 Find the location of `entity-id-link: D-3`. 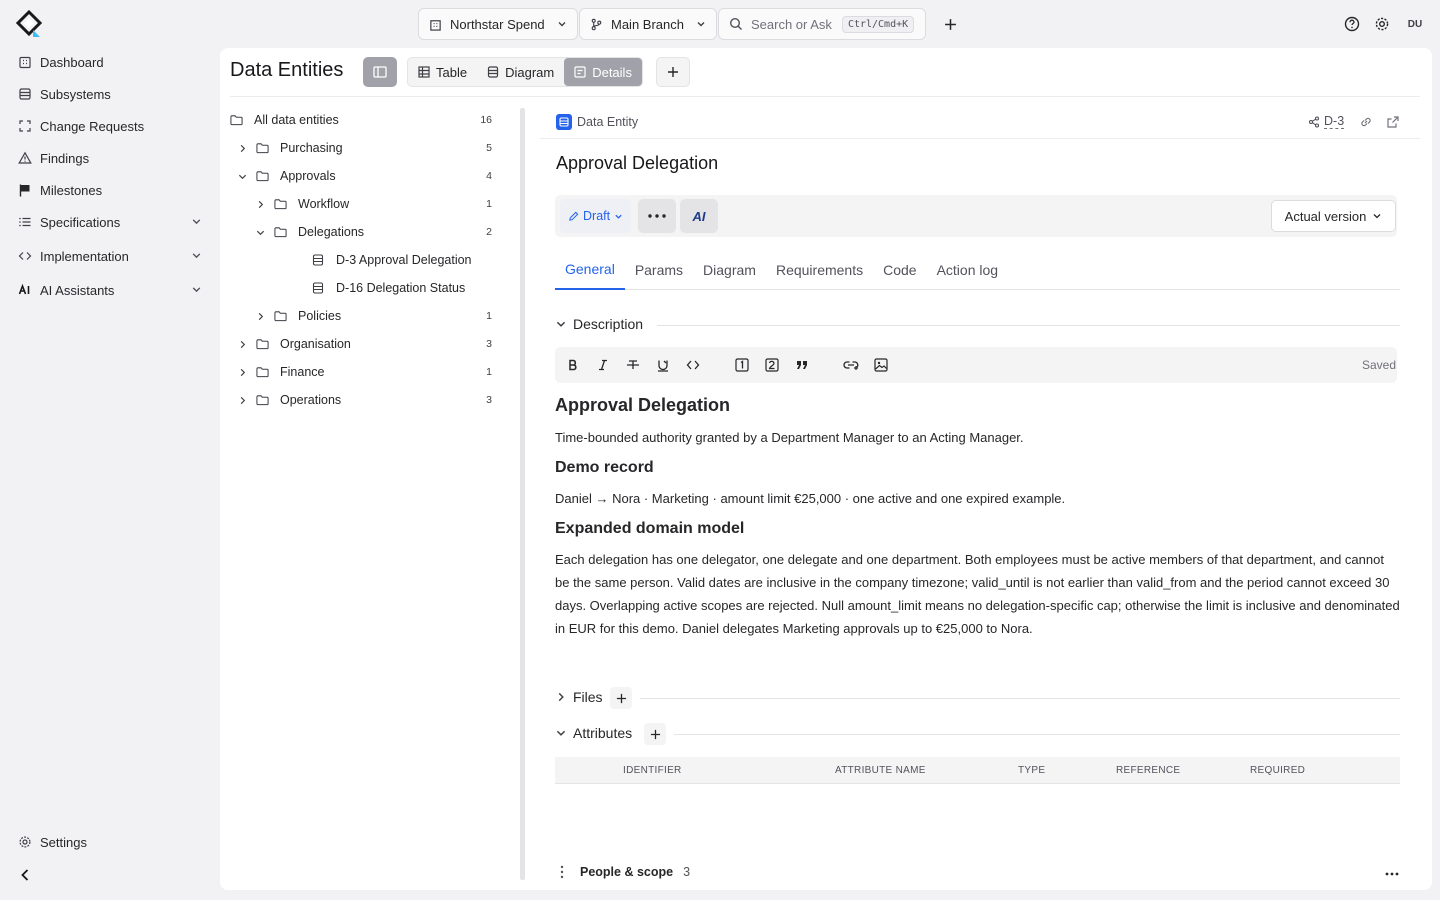

entity-id-link: D-3 is located at coordinates (1326, 121).